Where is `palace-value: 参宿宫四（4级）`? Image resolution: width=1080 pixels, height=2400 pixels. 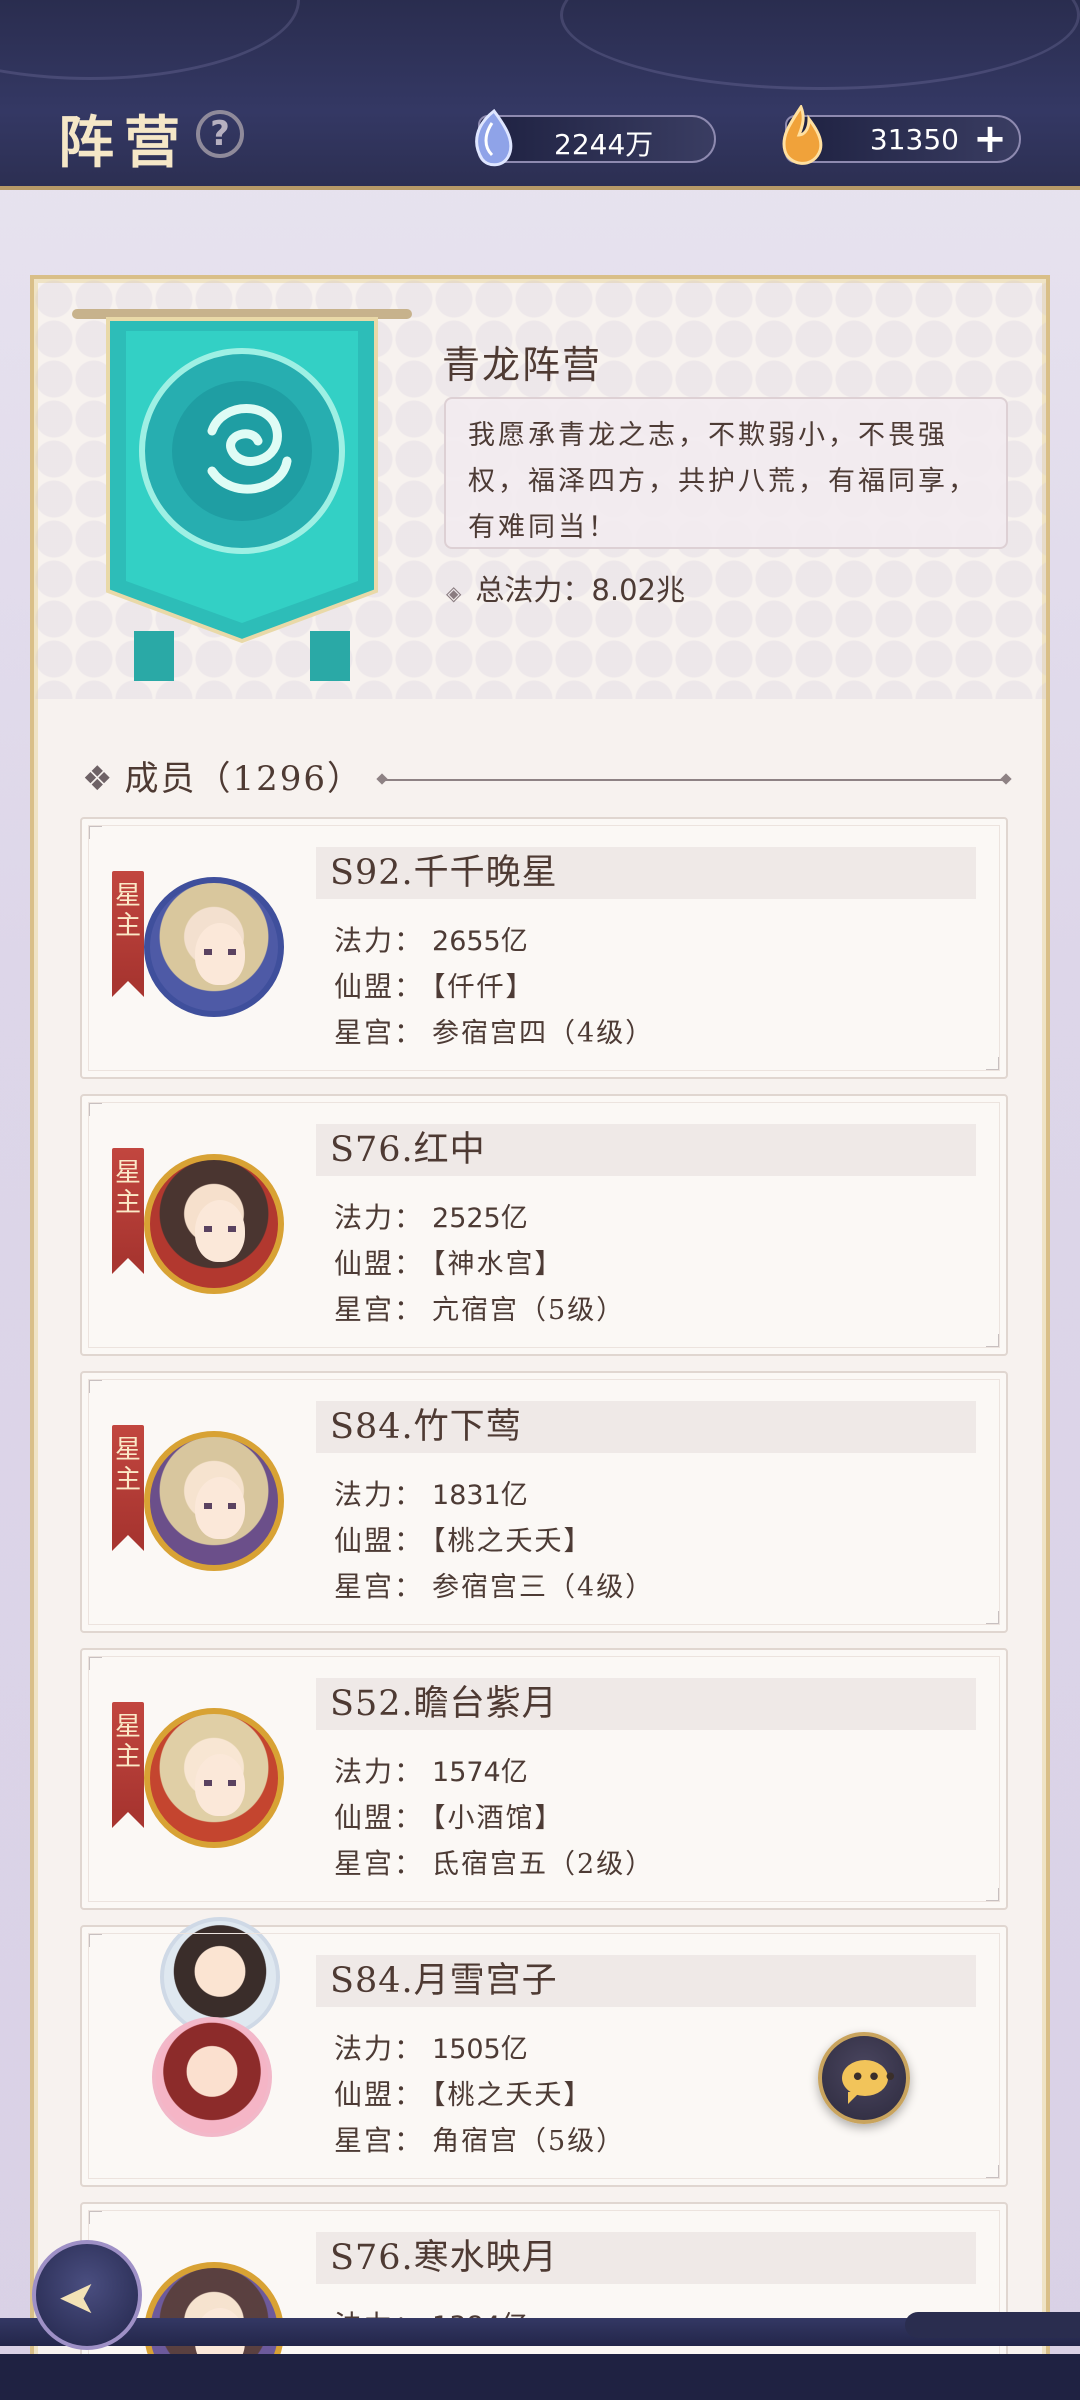 palace-value: 参宿宫四（4级） is located at coordinates (543, 1033).